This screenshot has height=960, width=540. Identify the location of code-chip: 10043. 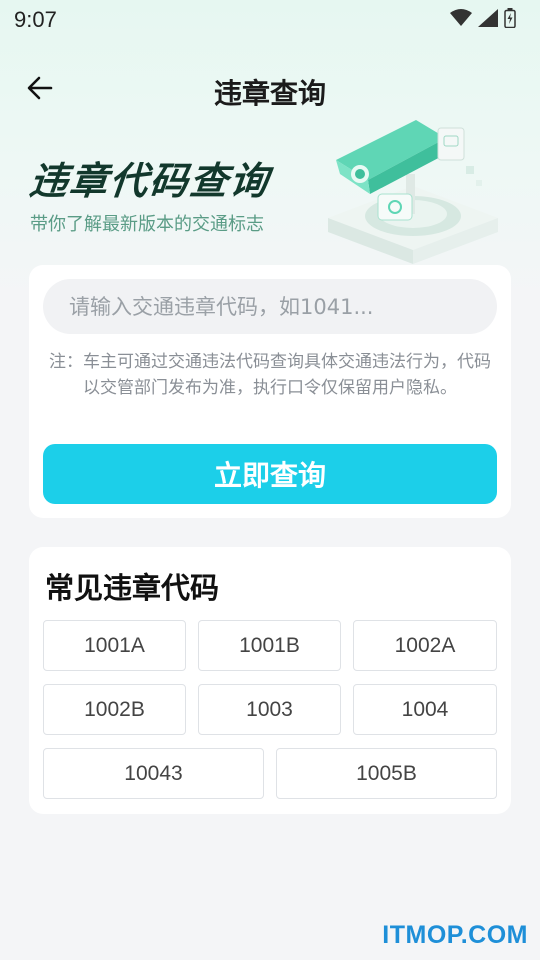
(153, 773).